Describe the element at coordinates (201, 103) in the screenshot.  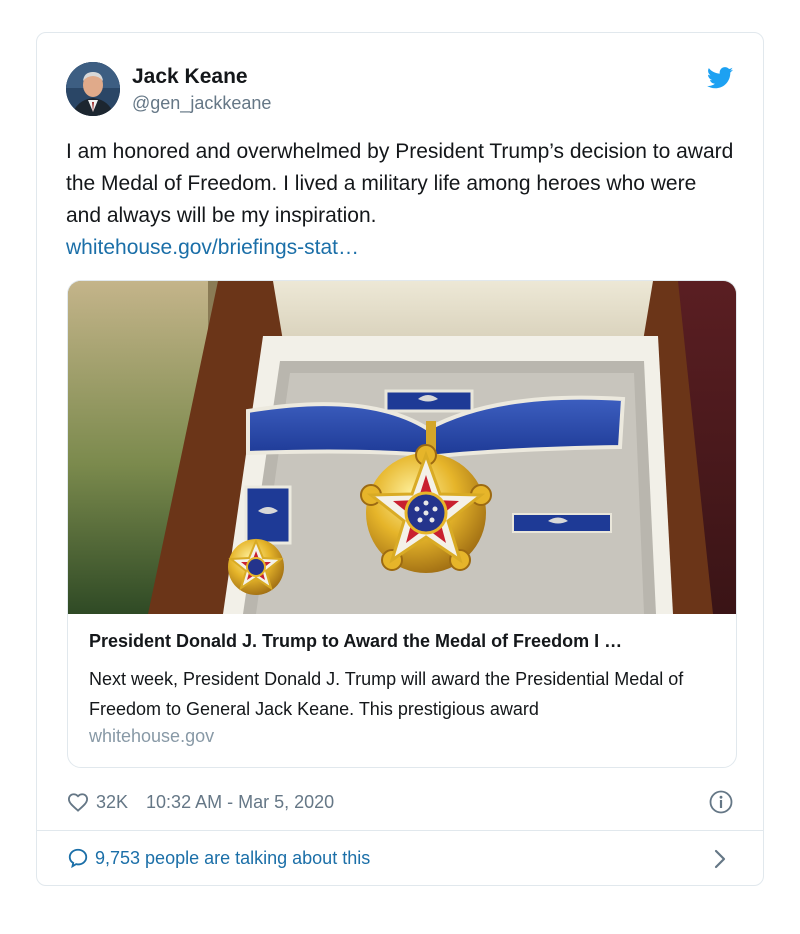
I see `author-handle: @gen_jackkeane` at that location.